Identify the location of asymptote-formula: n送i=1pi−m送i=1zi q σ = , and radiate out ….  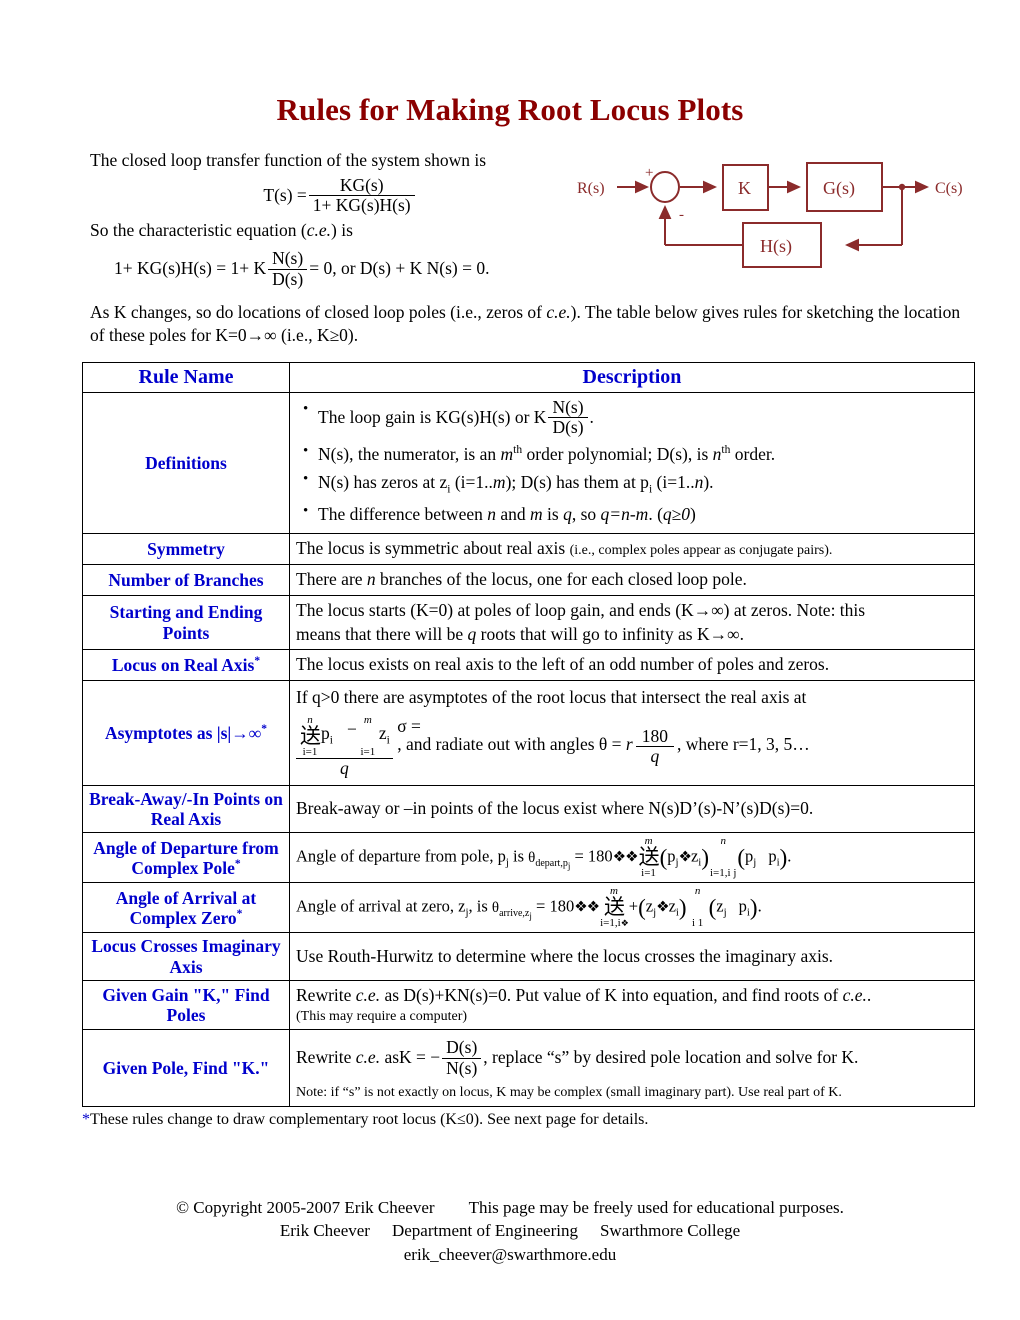
(632, 746).